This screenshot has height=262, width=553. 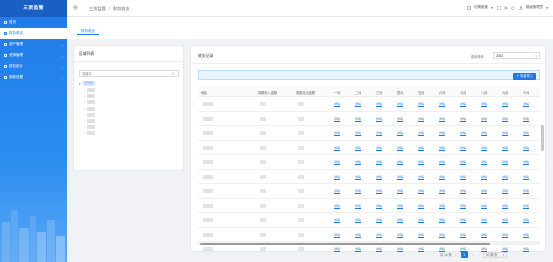 I want to click on sidebar-item-finance: 财务收支, so click(x=33, y=33).